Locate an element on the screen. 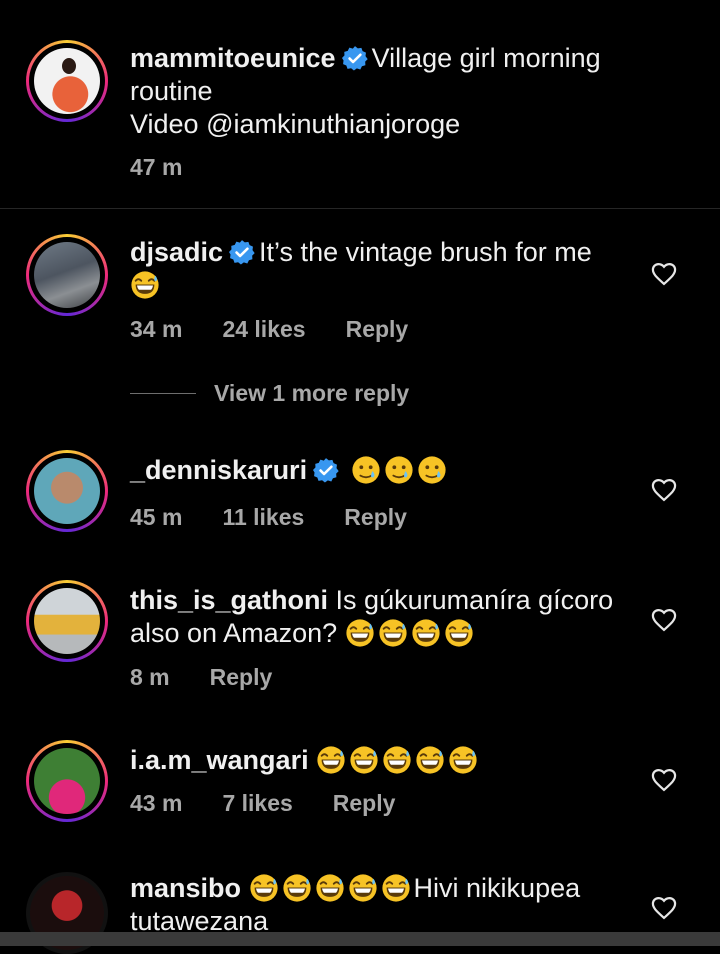 This screenshot has height=954, width=720. comment-meta: 45 m 11 likes Reply is located at coordinates (268, 517).